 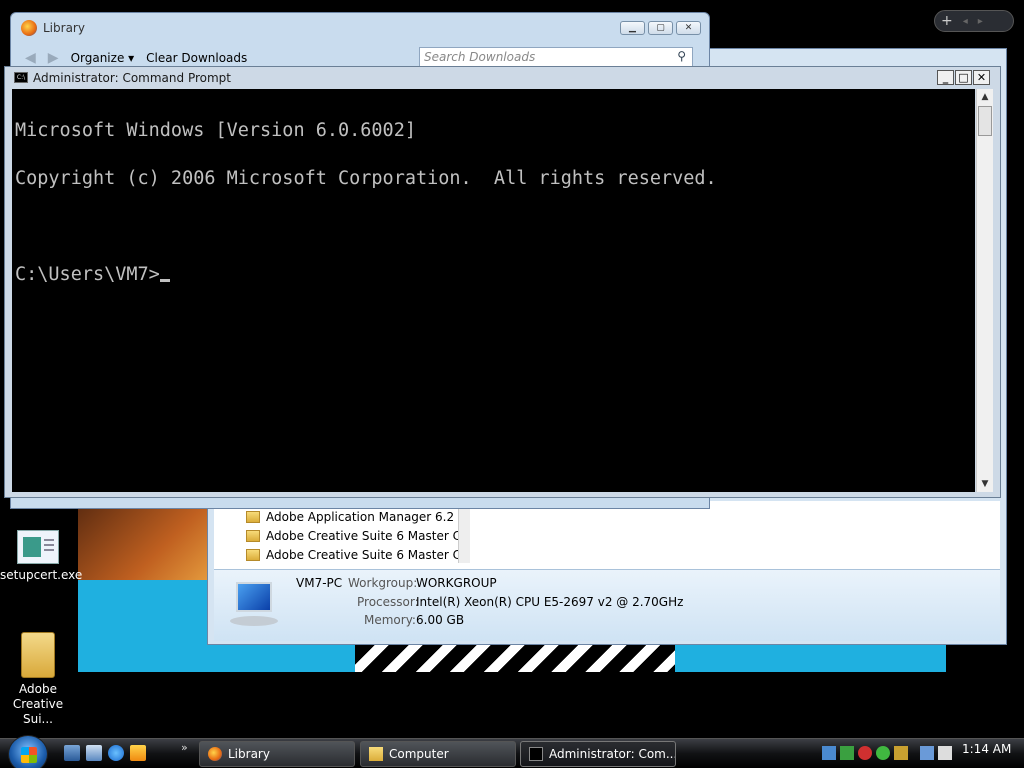 What do you see at coordinates (390, 620) in the screenshot?
I see `memory-label: Memory:` at bounding box center [390, 620].